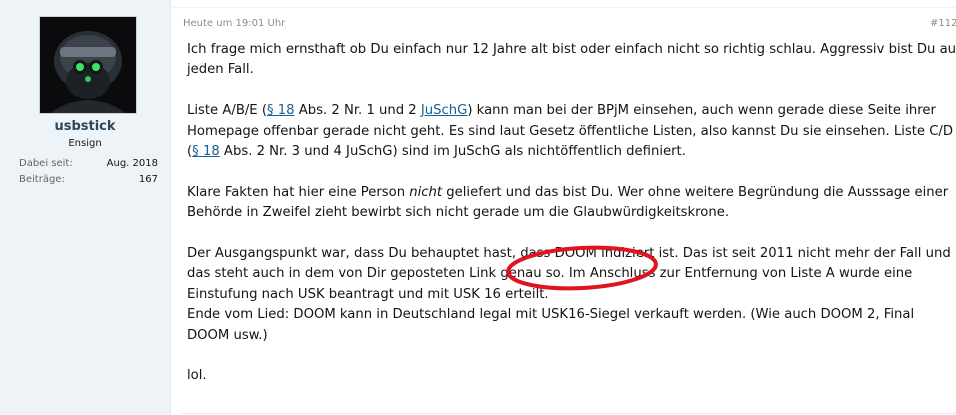 The height and width of the screenshot is (415, 956). What do you see at coordinates (357, 111) in the screenshot?
I see `text-segment: Abs. 2 Nr. 1 und 2` at bounding box center [357, 111].